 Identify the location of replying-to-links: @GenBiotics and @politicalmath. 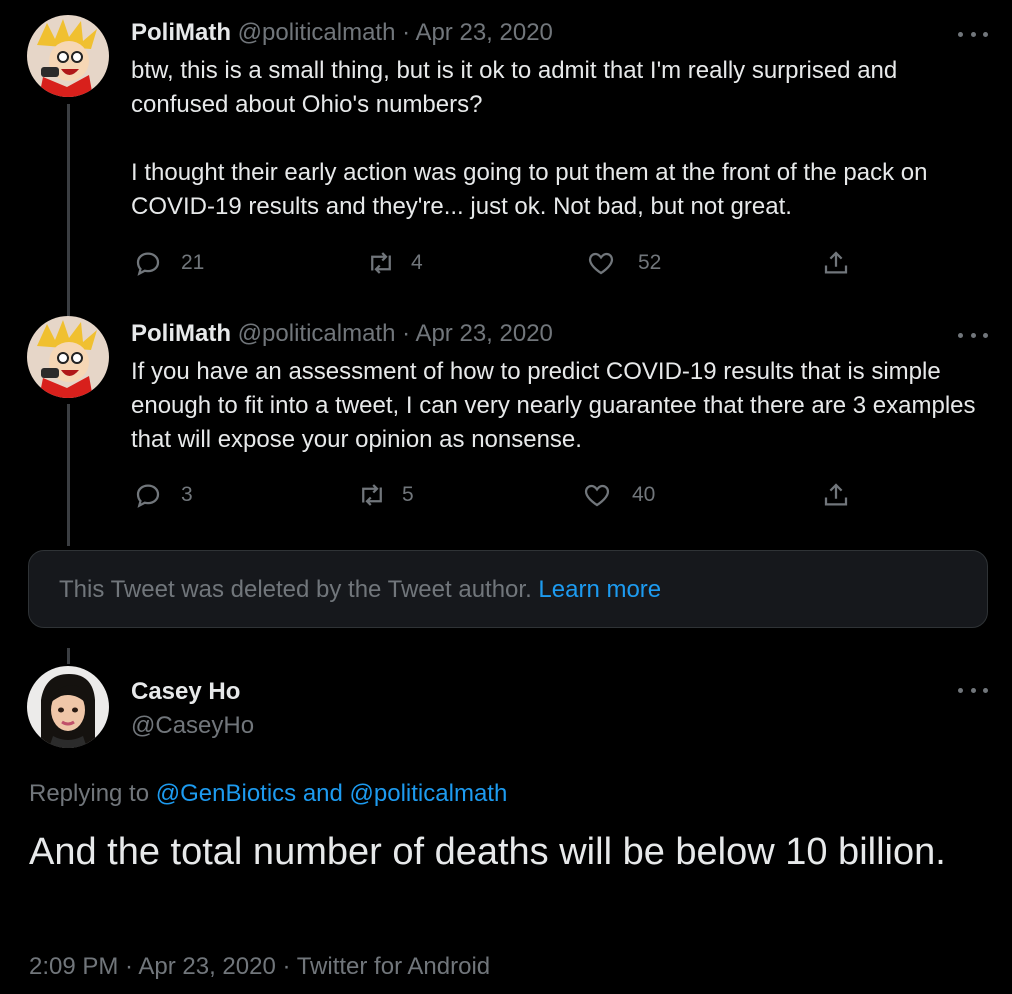
(332, 793).